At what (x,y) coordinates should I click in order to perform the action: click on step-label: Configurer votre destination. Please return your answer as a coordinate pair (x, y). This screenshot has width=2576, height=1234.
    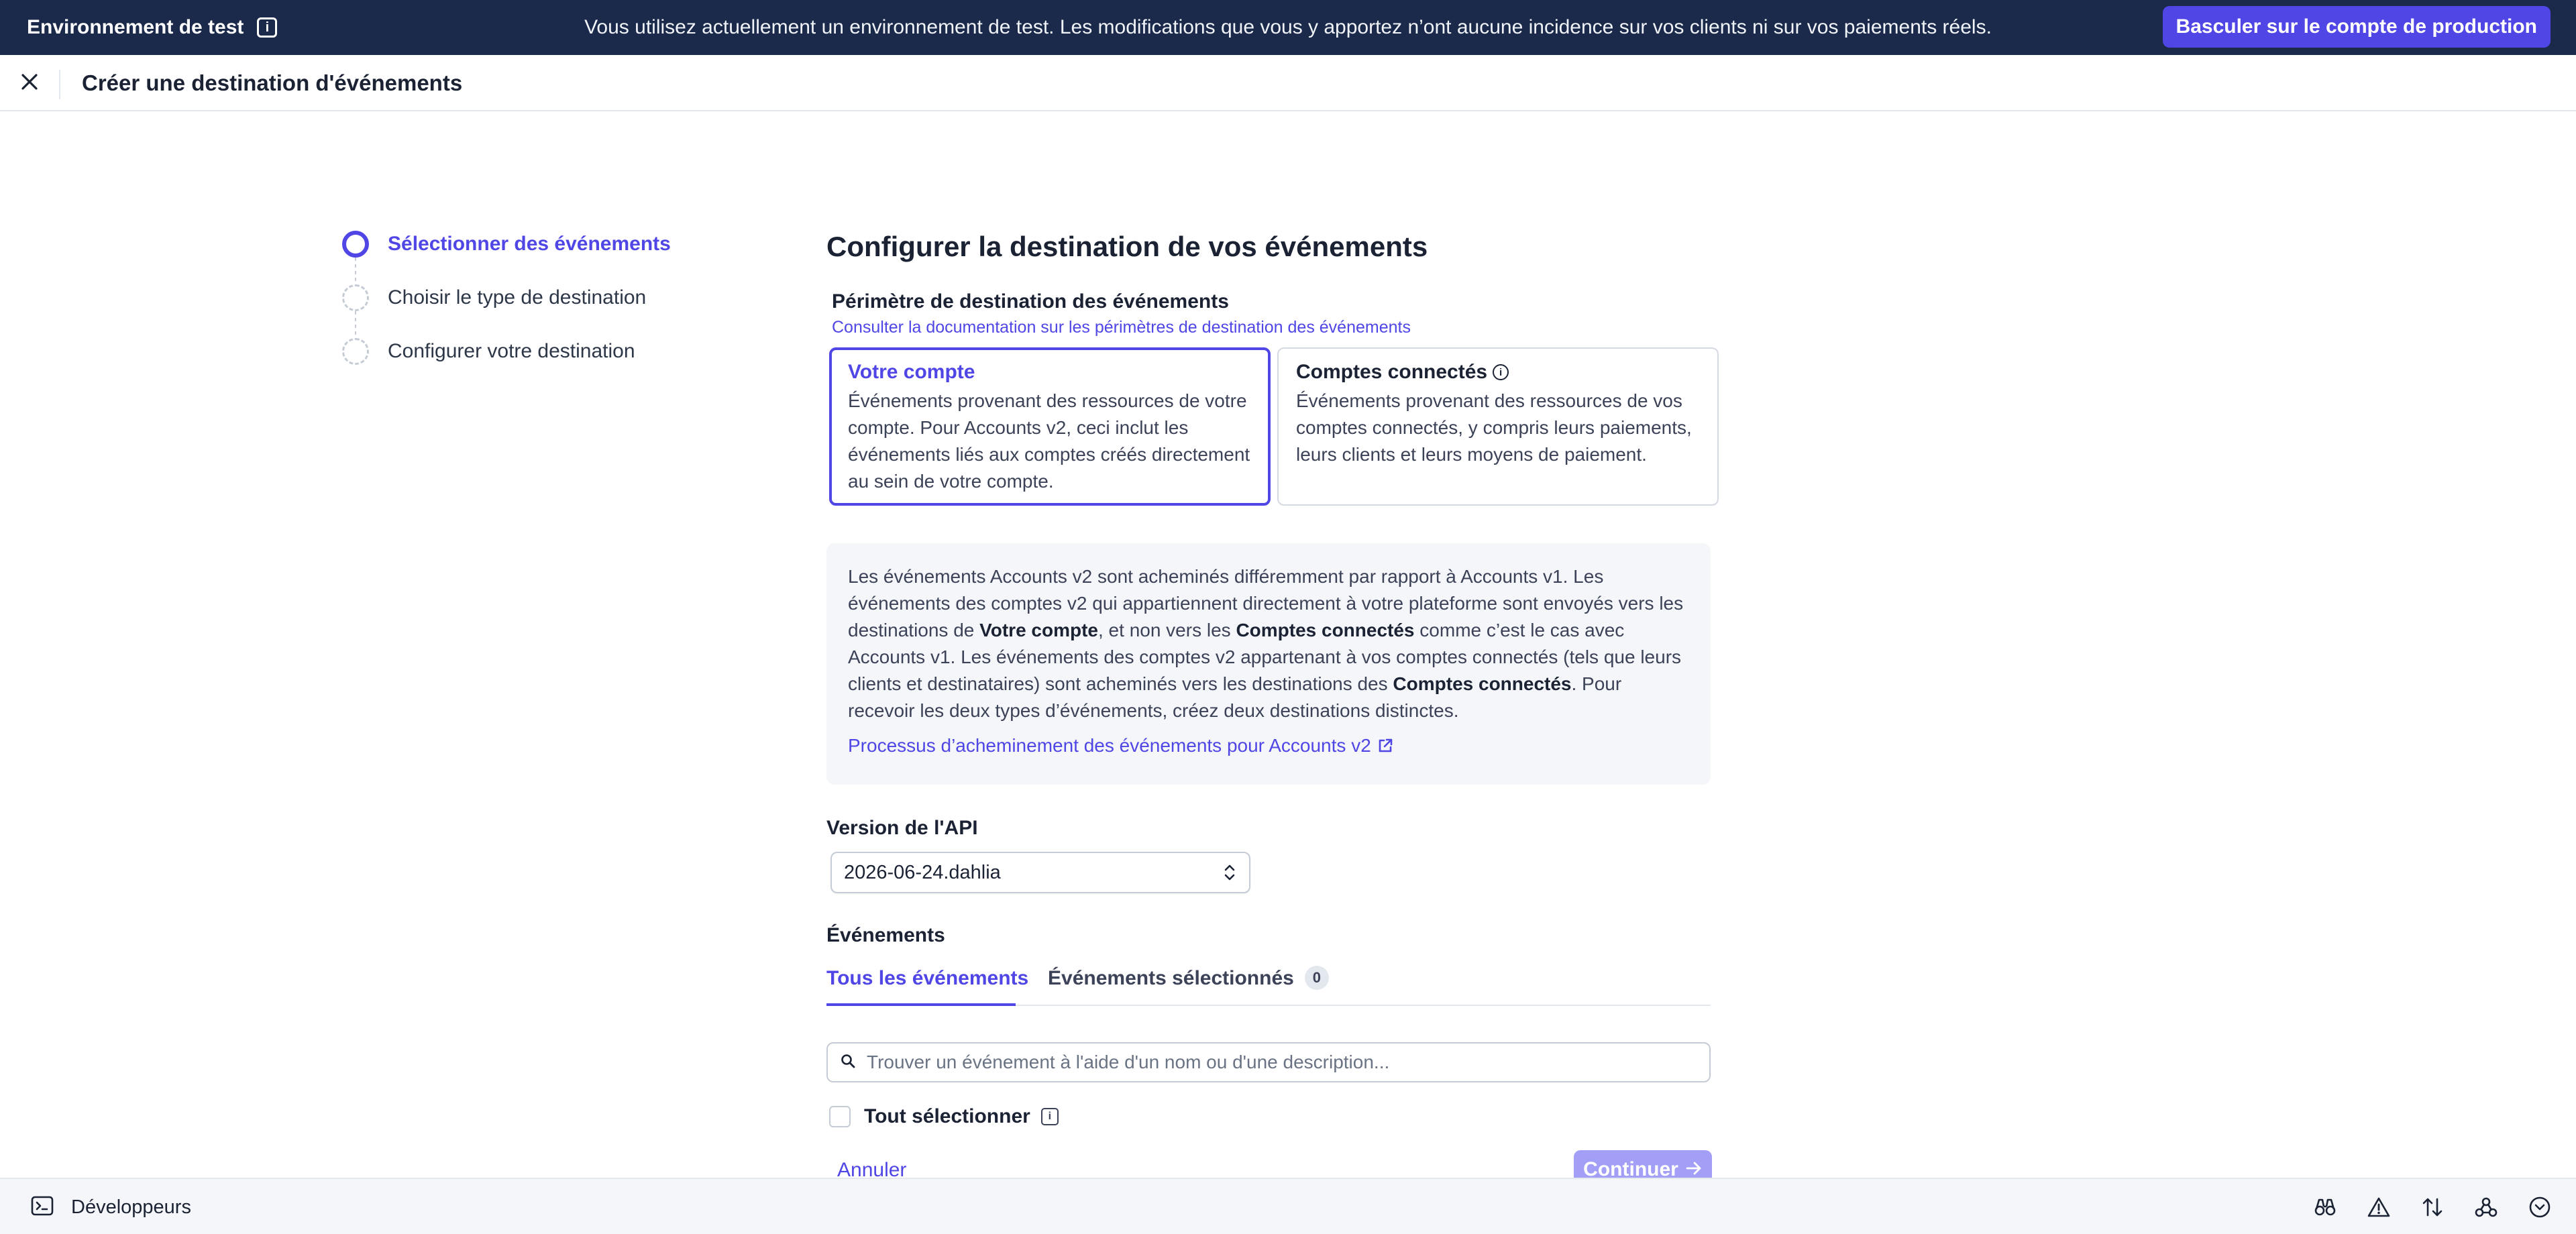
    Looking at the image, I should click on (511, 351).